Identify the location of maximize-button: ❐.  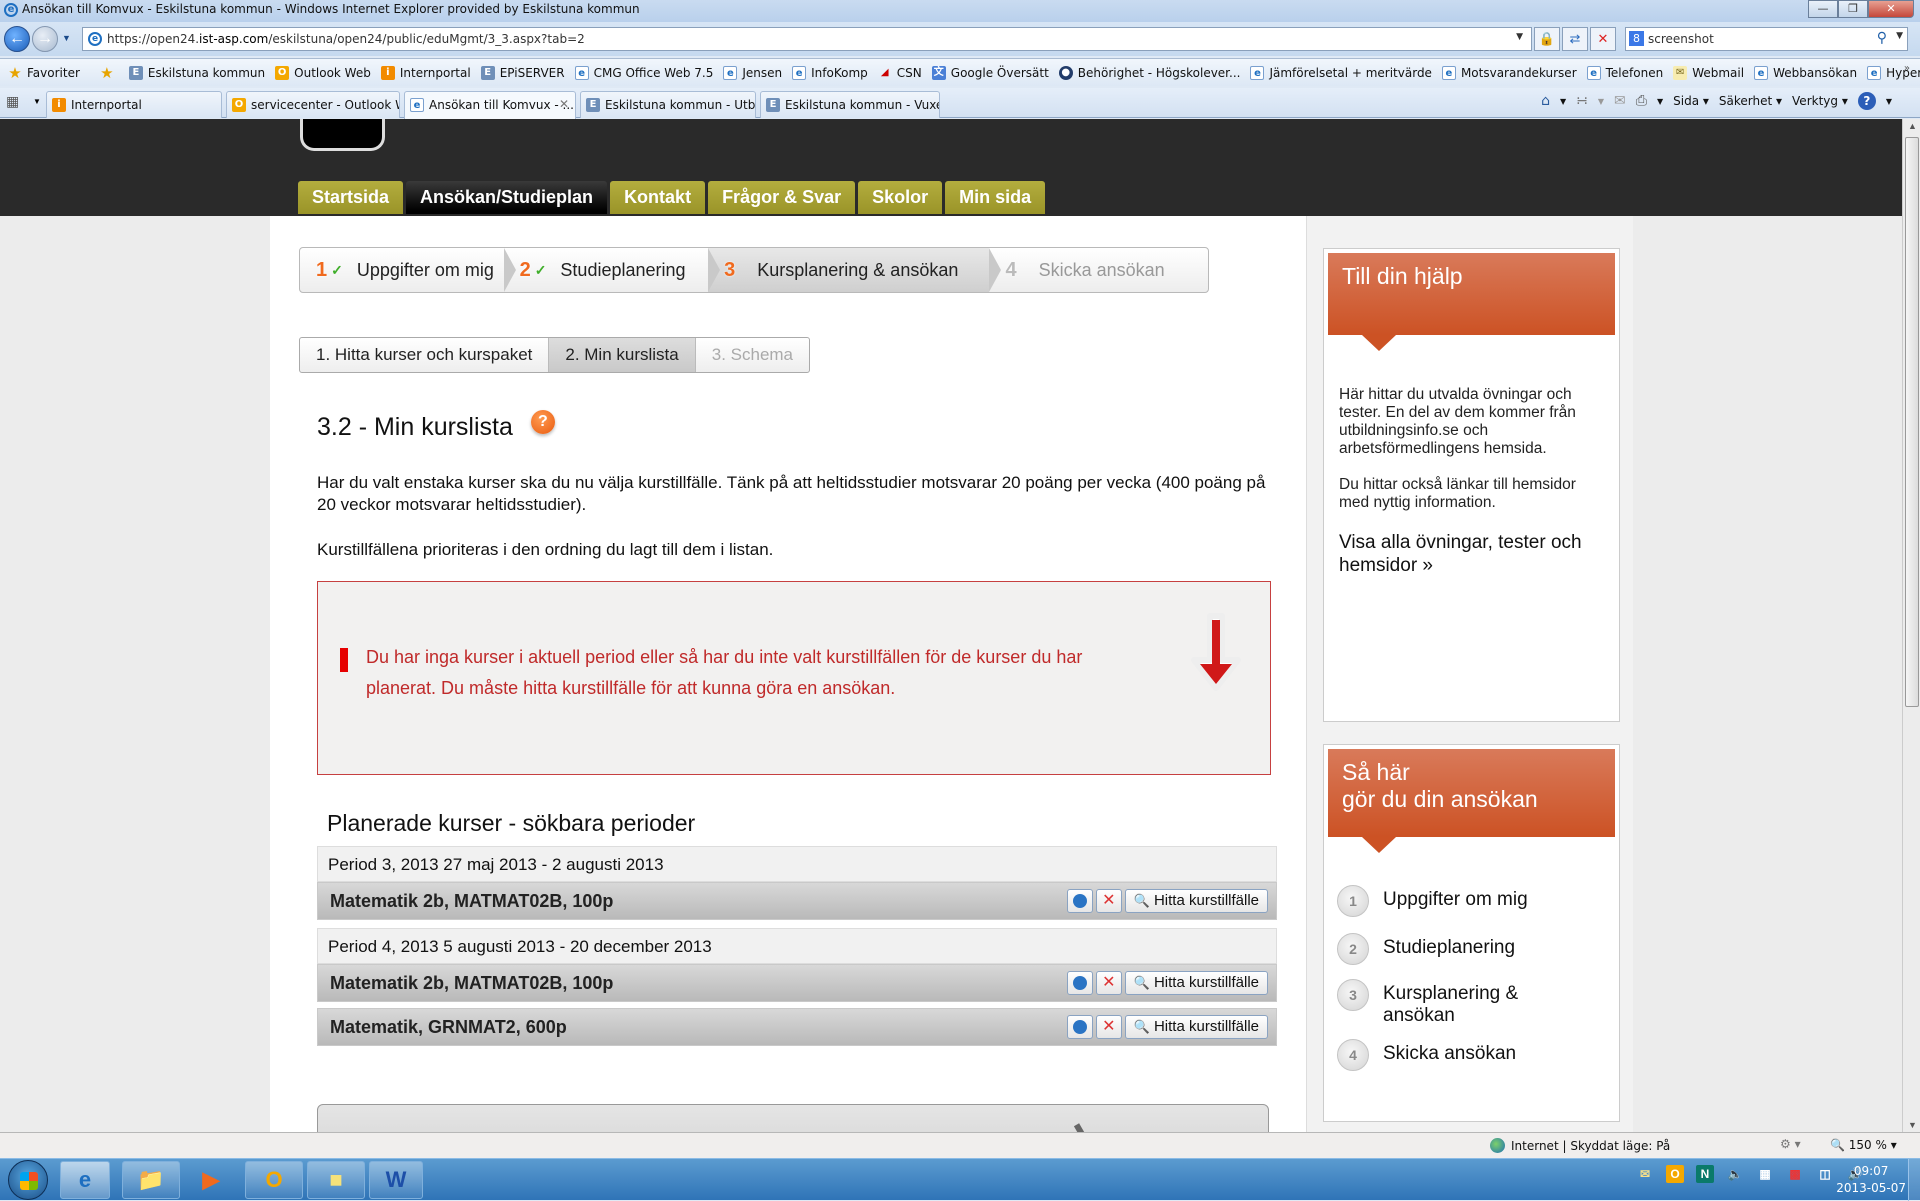
(1853, 9).